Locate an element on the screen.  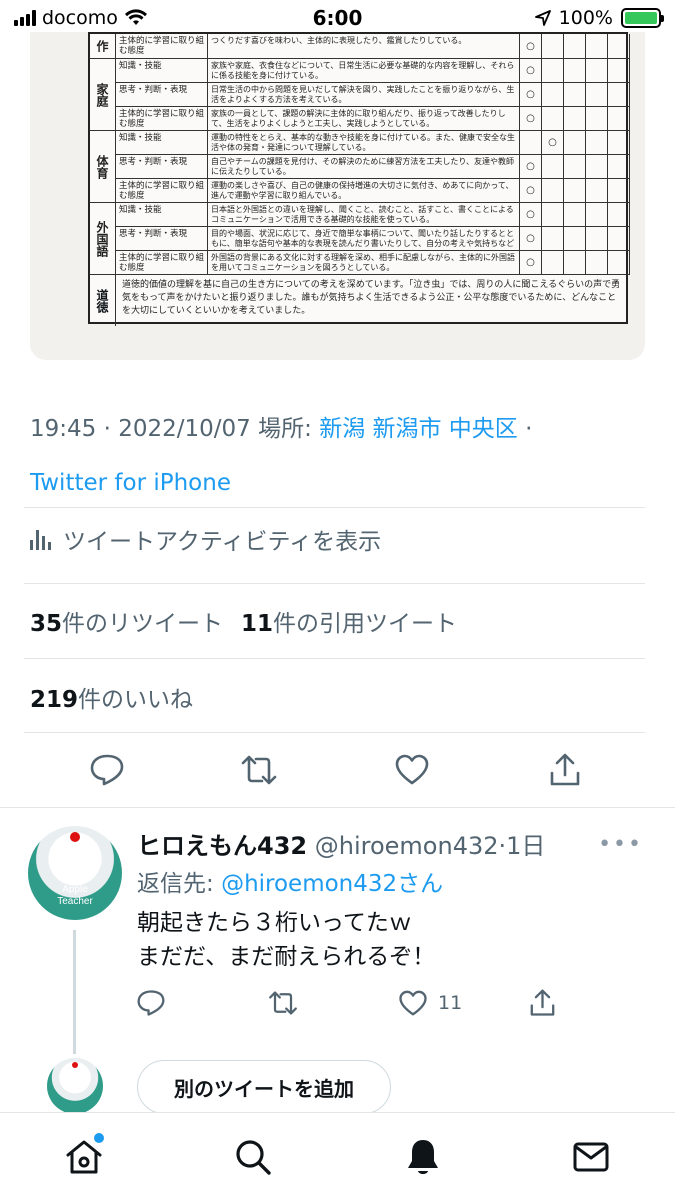
location-link: 新潟 新潟市 中央区 is located at coordinates (418, 429).